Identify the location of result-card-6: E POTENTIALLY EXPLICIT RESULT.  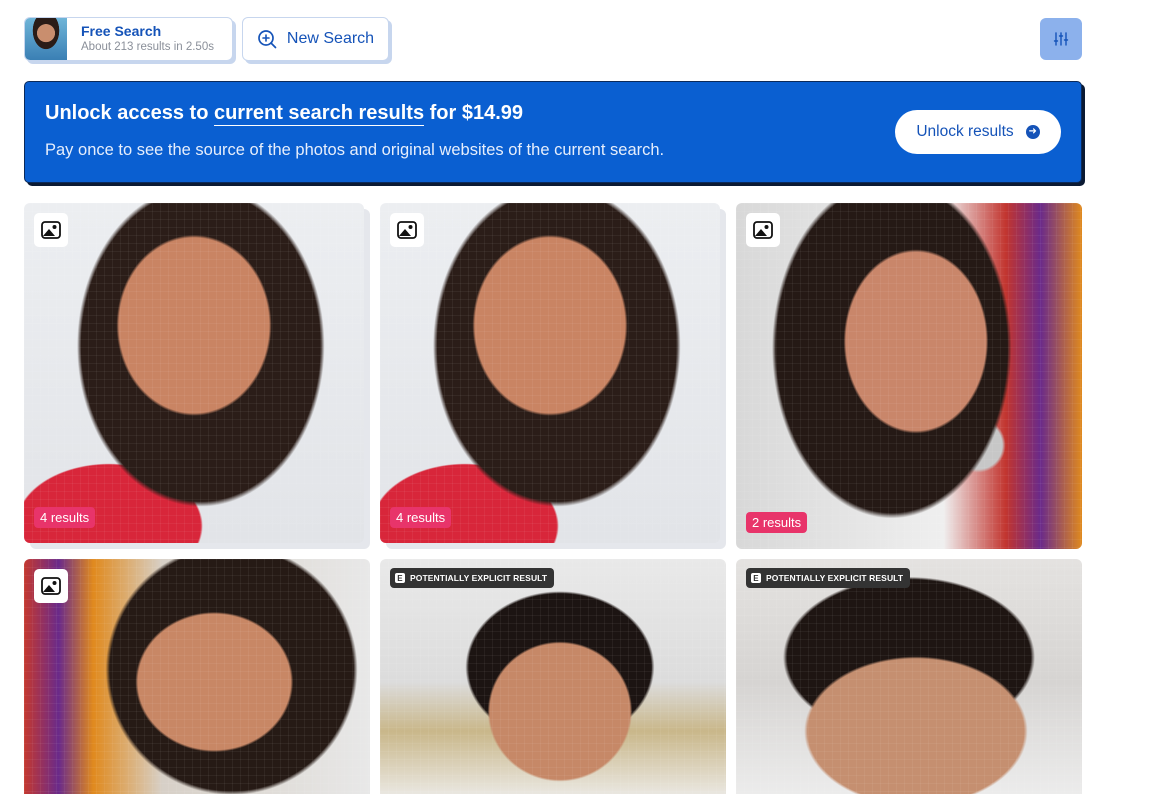
(909, 676).